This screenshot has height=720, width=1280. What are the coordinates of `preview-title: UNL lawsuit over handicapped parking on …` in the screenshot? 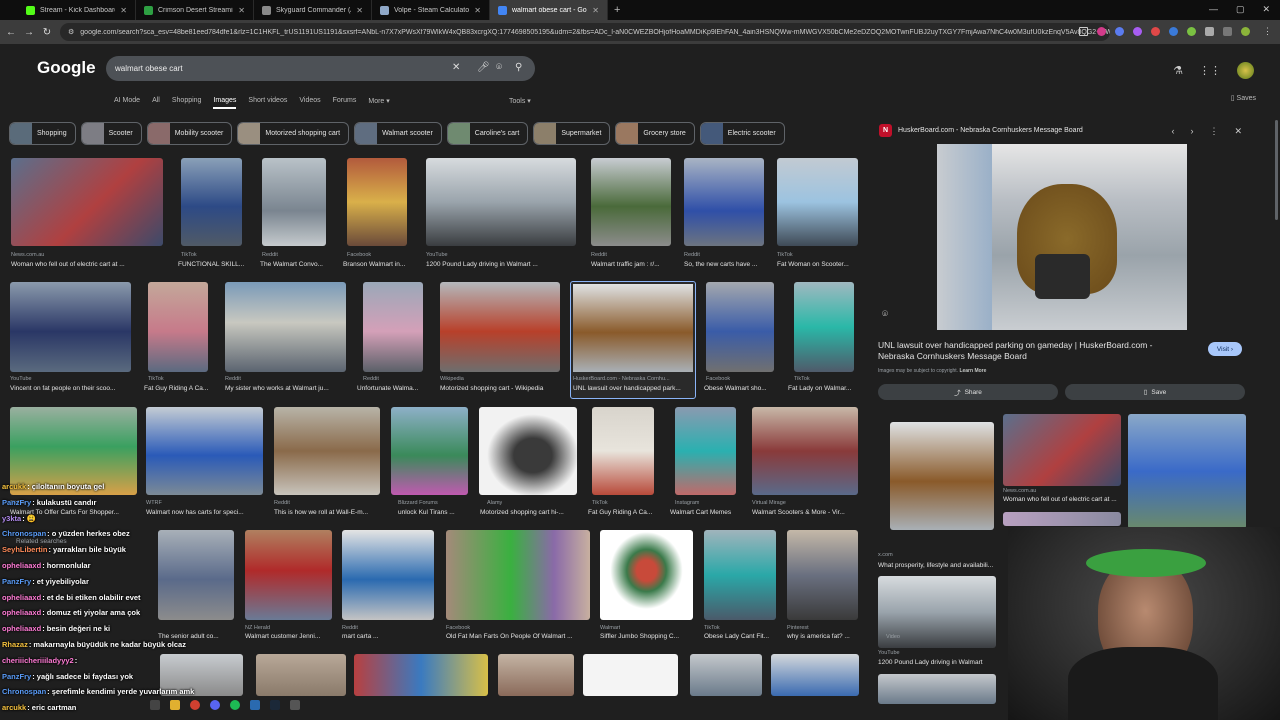 It's located at (1023, 351).